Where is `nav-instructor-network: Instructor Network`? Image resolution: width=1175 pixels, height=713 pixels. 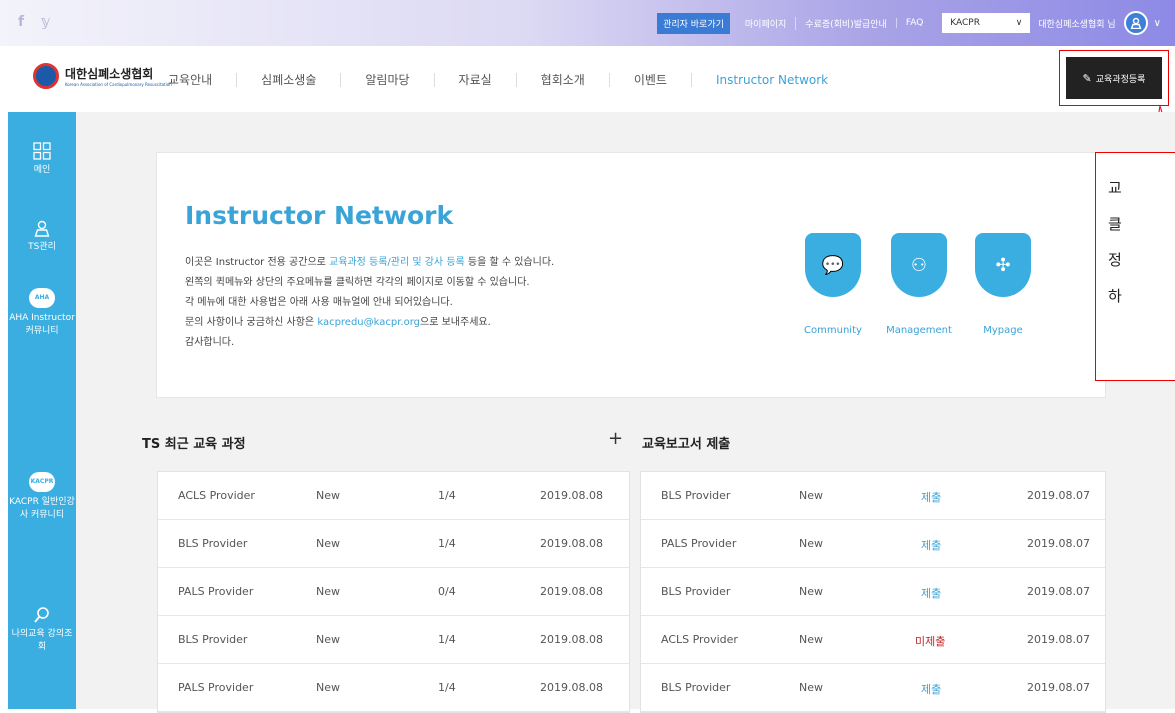 nav-instructor-network: Instructor Network is located at coordinates (771, 80).